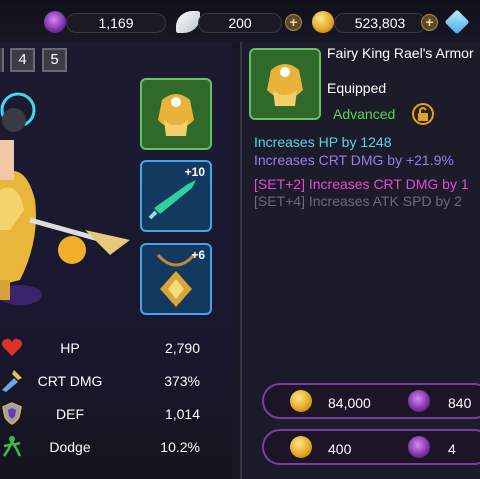 The image size is (480, 479). What do you see at coordinates (323, 142) in the screenshot?
I see `item-stat-line: Increases HP by 1248` at bounding box center [323, 142].